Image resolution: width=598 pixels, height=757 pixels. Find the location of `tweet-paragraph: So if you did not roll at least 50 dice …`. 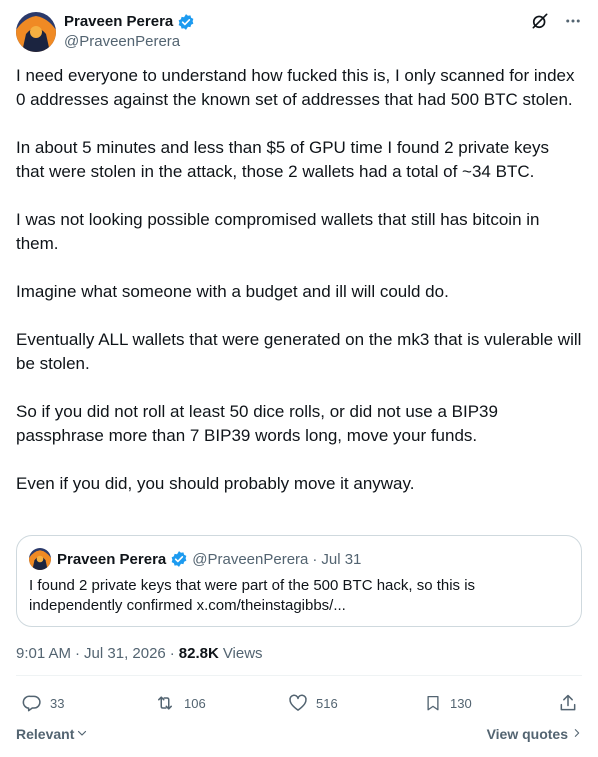

tweet-paragraph: So if you did not roll at least 50 dice … is located at coordinates (257, 423).